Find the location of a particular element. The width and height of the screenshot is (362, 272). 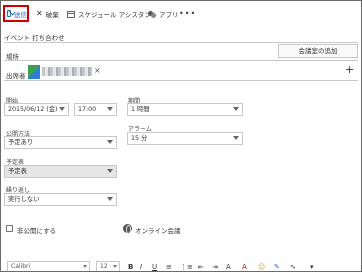

increase-indent-button: ⇥ is located at coordinates (215, 267).